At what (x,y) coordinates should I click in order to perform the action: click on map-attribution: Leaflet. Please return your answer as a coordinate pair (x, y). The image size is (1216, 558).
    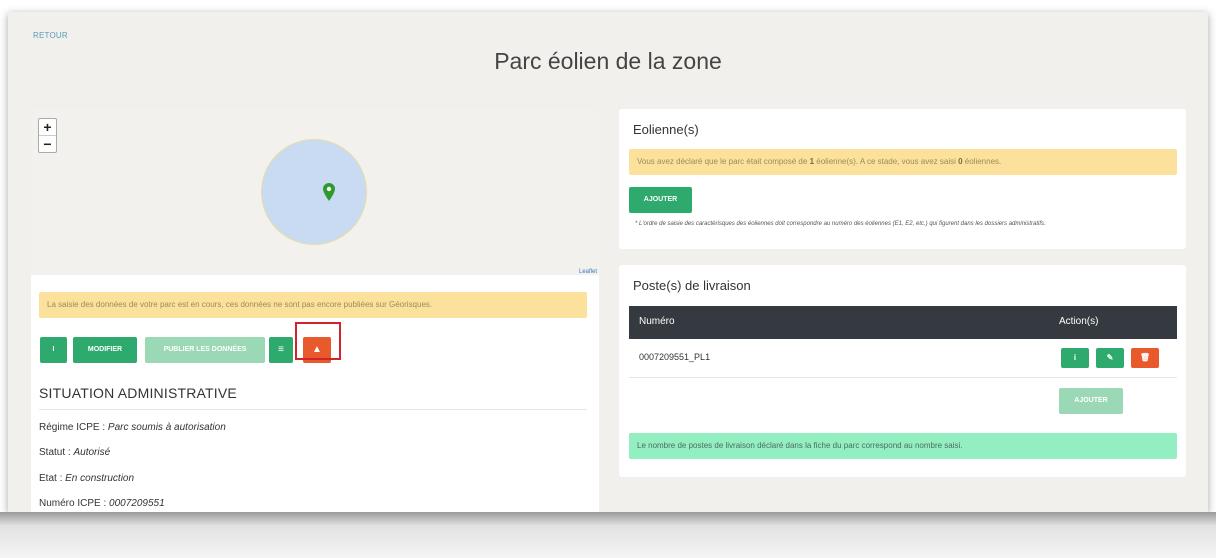
    Looking at the image, I should click on (588, 272).